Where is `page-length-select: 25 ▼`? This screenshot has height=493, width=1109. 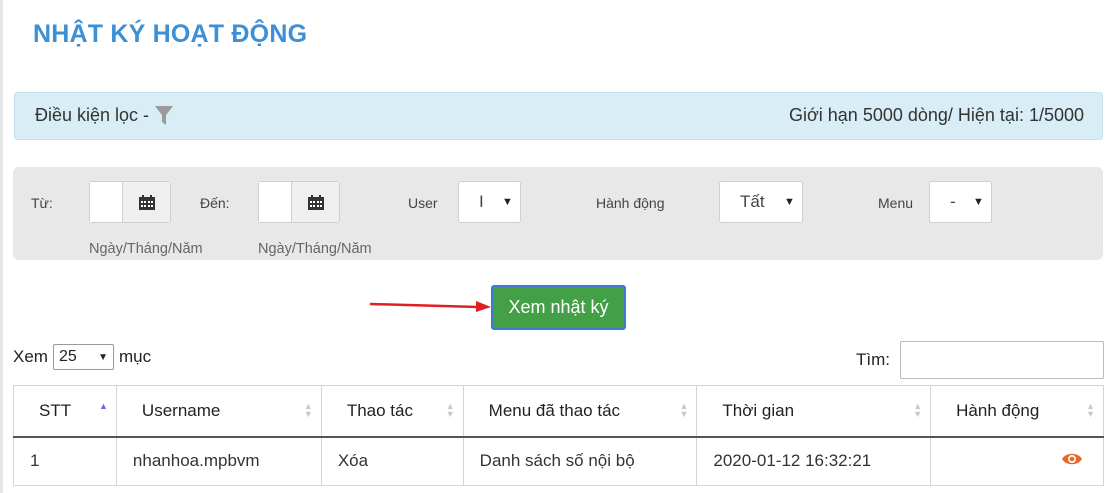 page-length-select: 25 ▼ is located at coordinates (83, 357).